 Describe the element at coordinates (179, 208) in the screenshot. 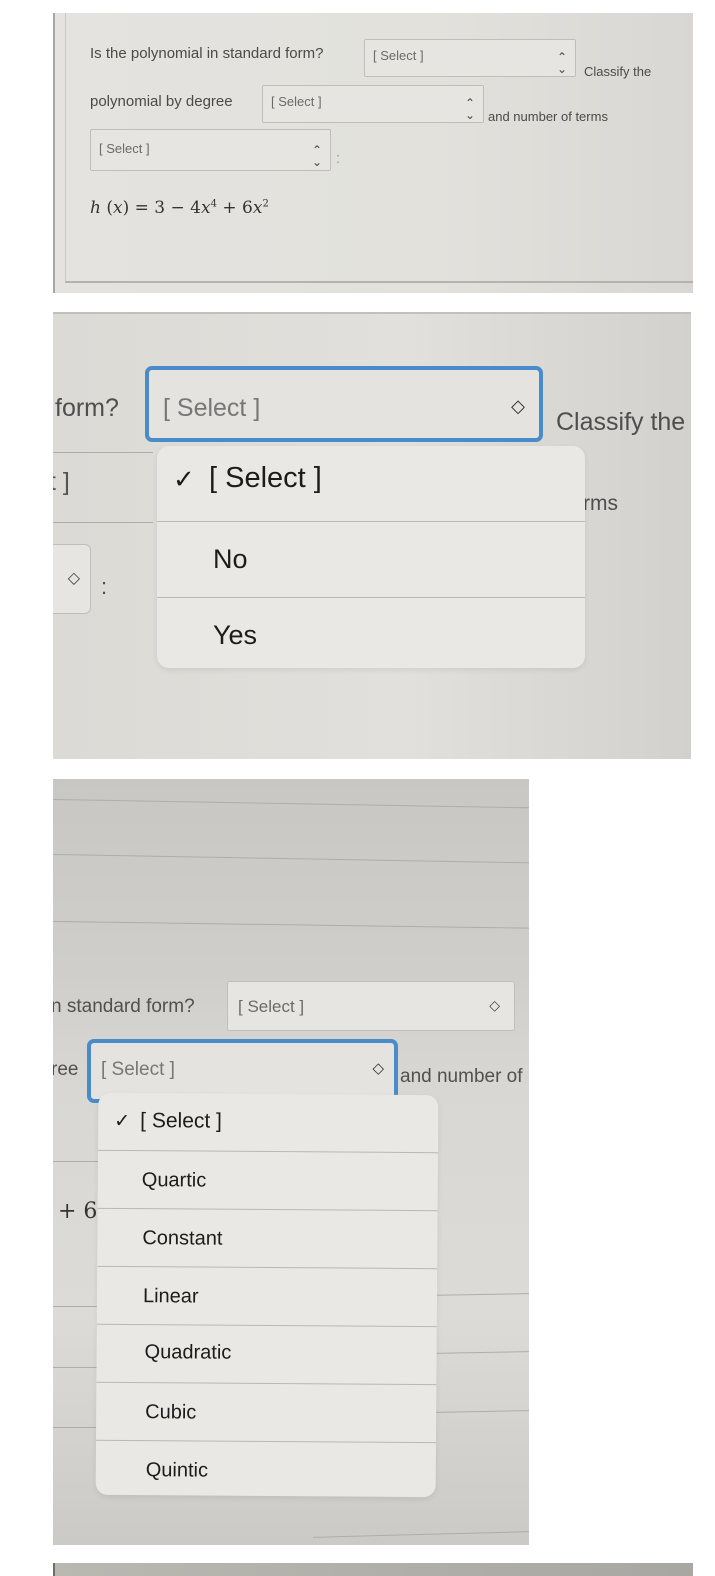

I see `polynomial-equation: h (x) = 3 − 4x4 + 6x2` at that location.